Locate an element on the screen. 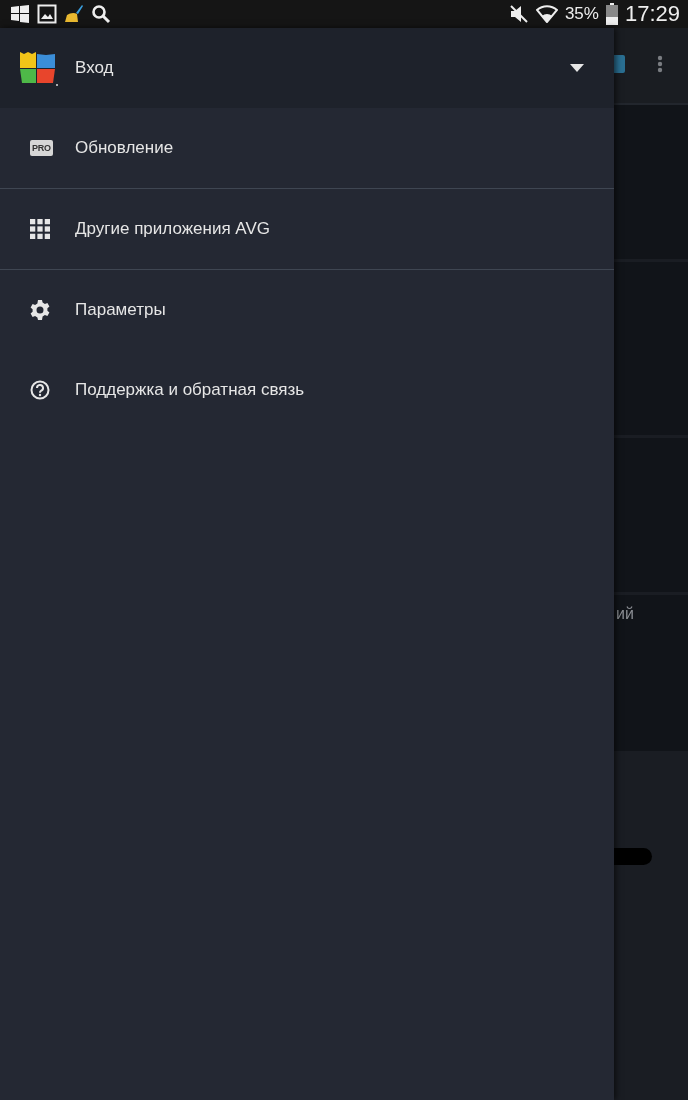  muted-speaker-icon is located at coordinates (518, 14).